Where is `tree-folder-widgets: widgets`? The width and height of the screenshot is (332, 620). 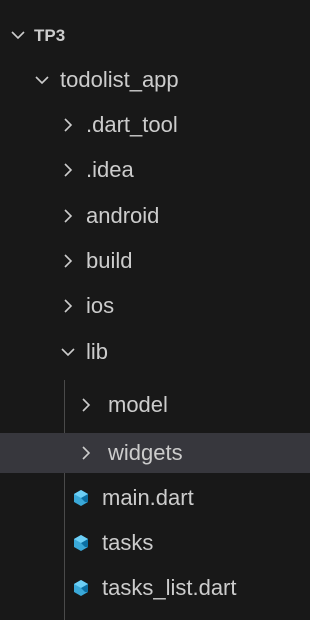
tree-folder-widgets: widgets is located at coordinates (155, 453).